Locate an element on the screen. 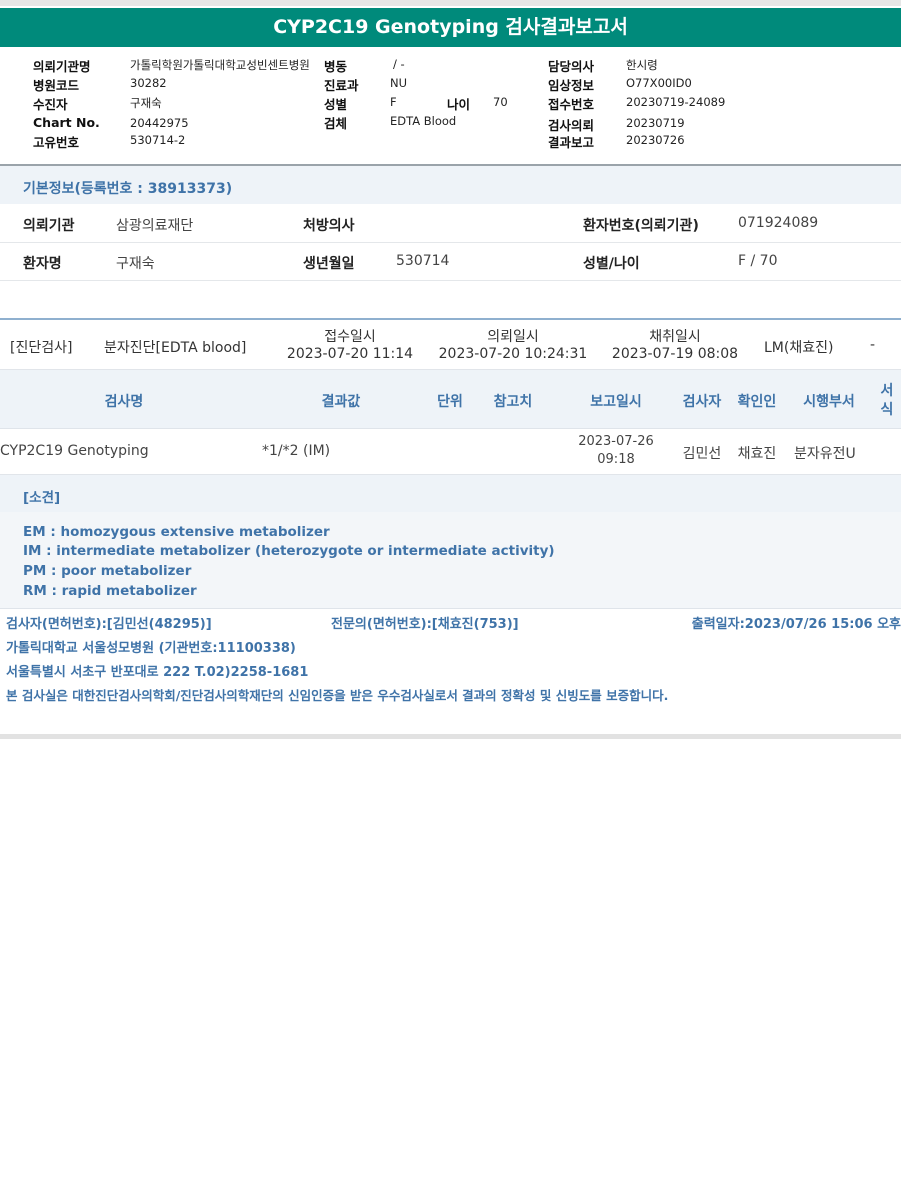 This screenshot has width=901, height=1198. opinion-title: [소견] is located at coordinates (42, 498).